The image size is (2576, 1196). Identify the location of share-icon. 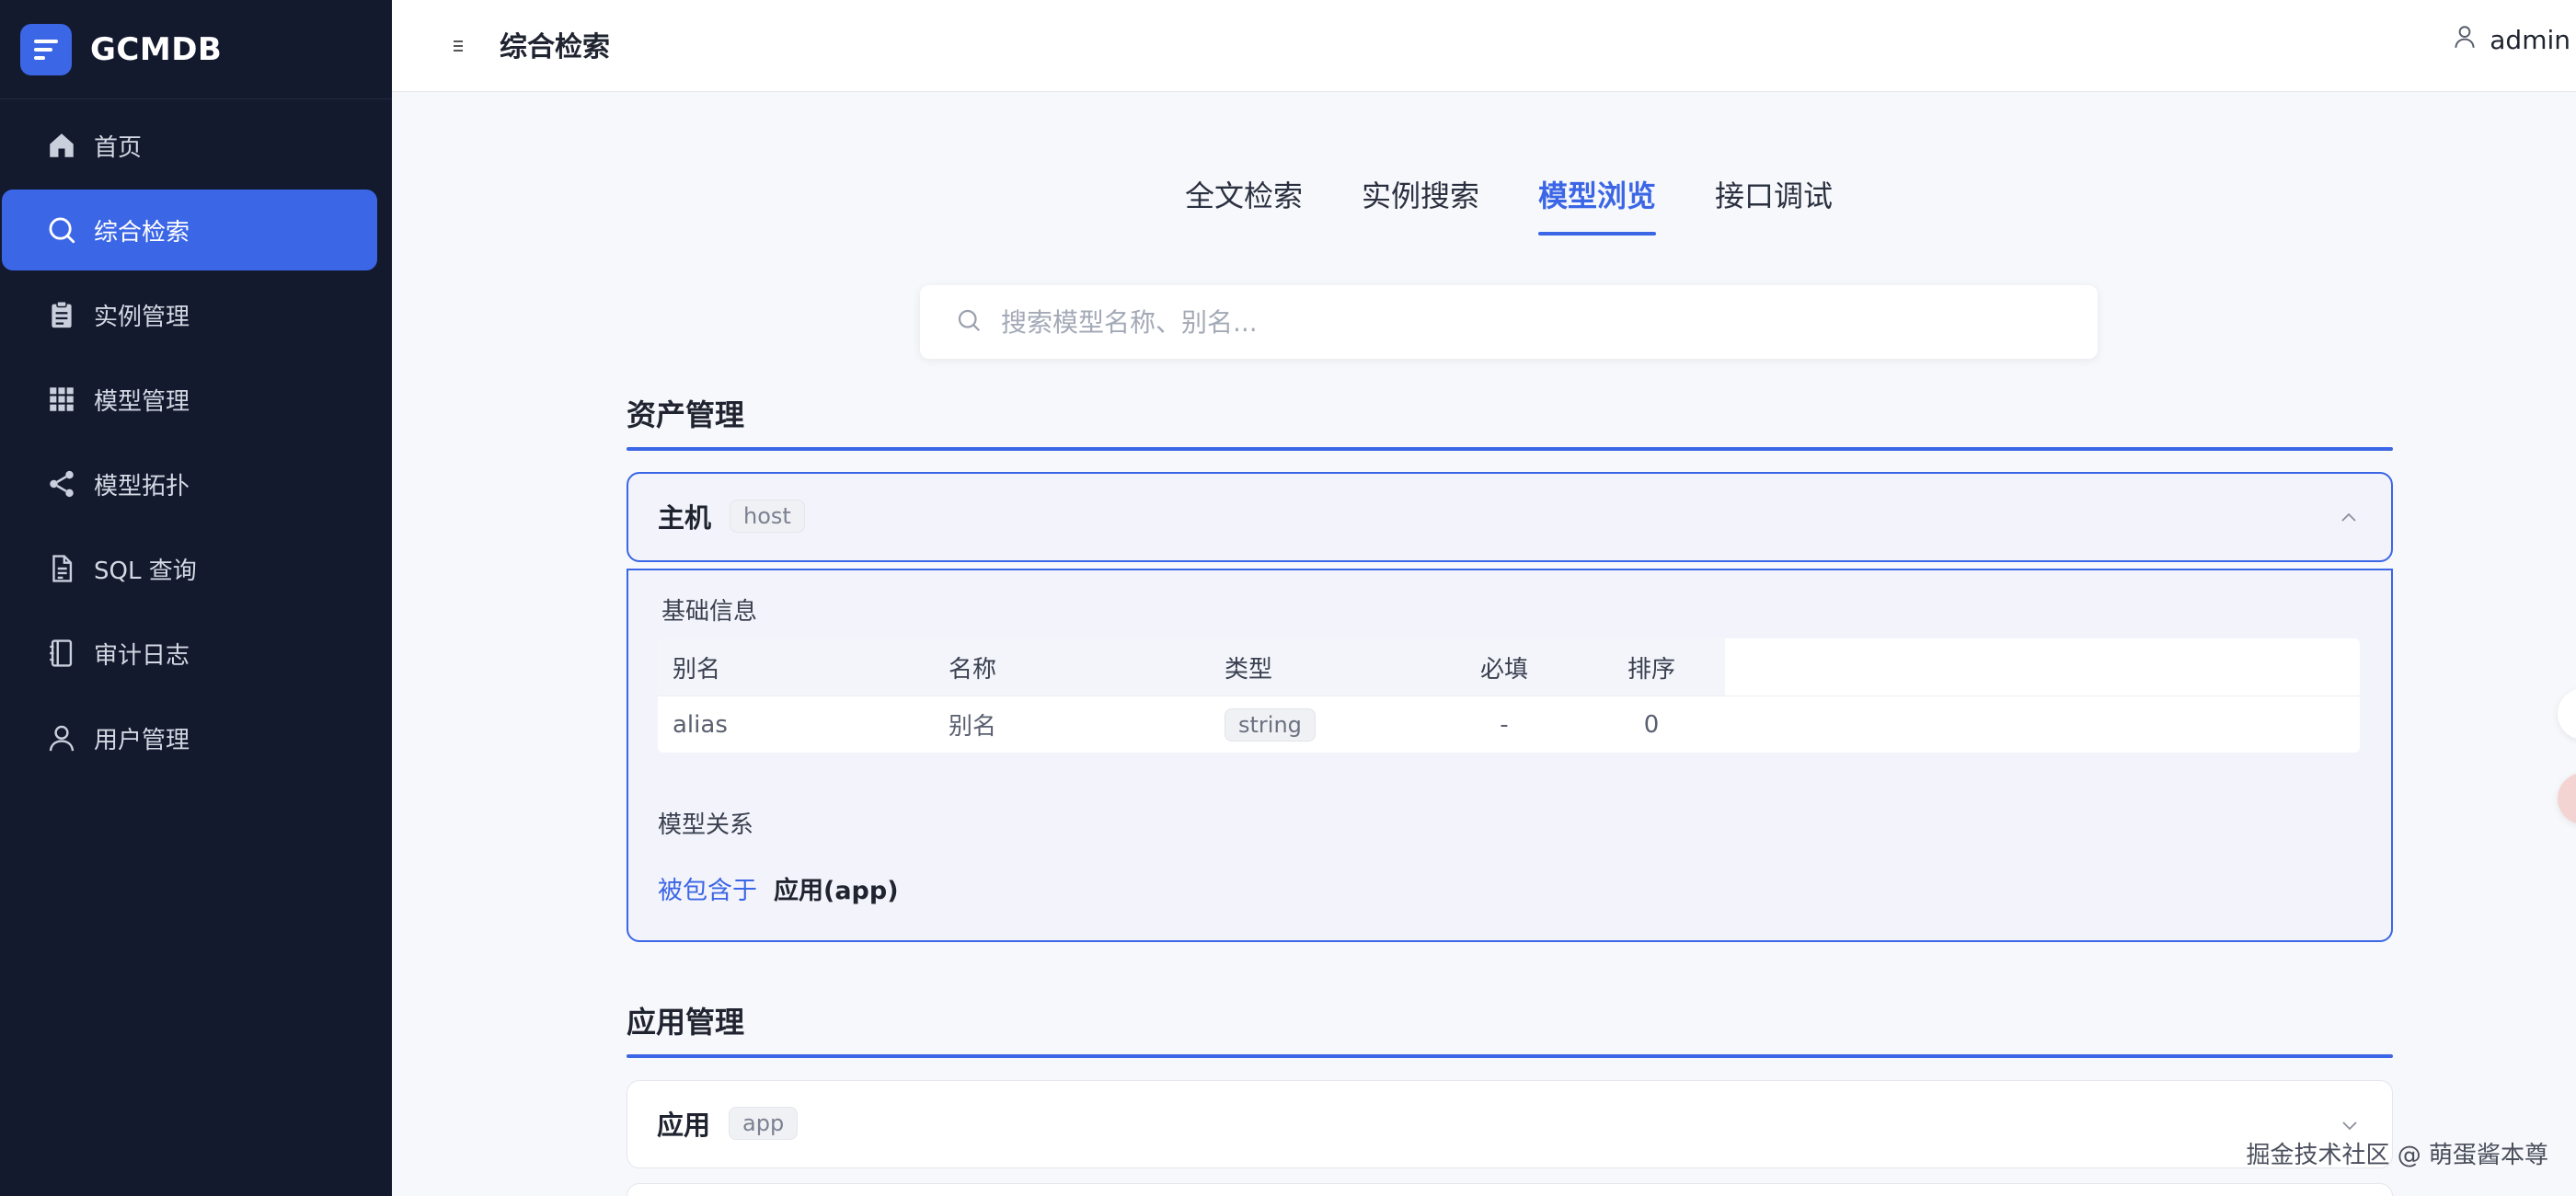
(61, 484).